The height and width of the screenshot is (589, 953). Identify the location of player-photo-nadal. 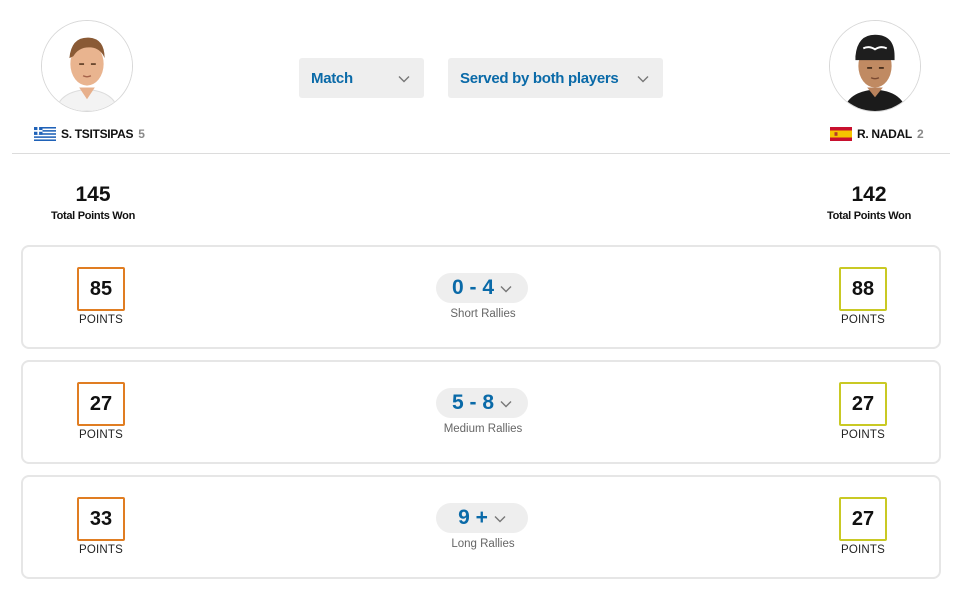
(875, 66).